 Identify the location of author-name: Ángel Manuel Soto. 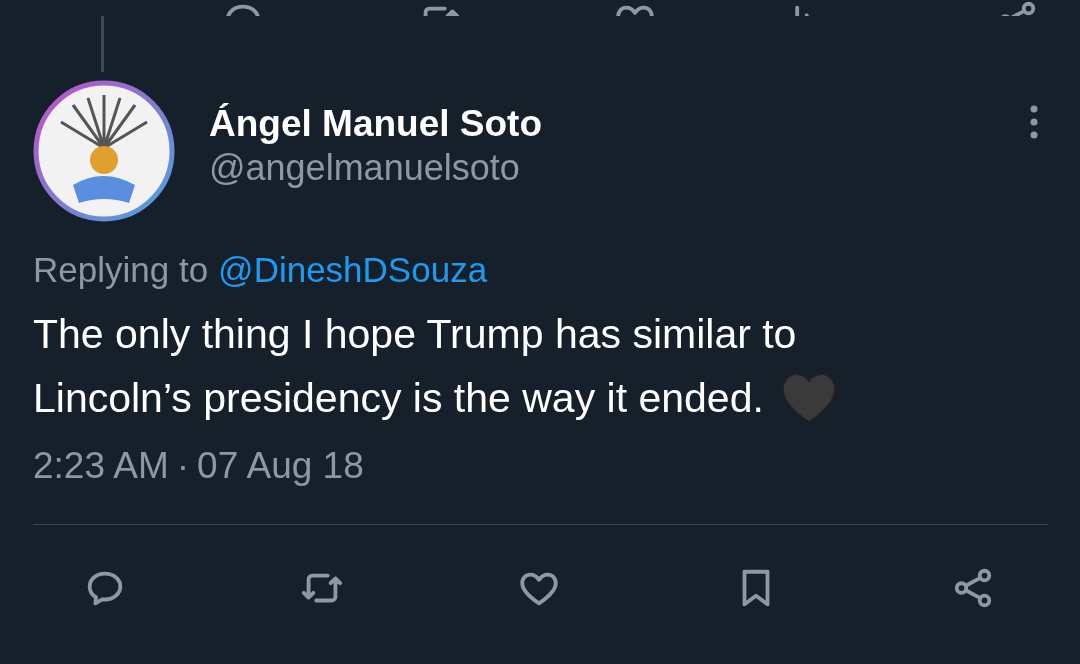
(375, 124).